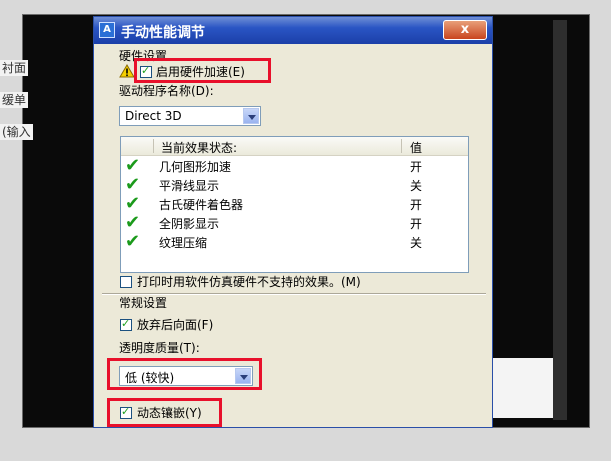  What do you see at coordinates (166, 91) in the screenshot?
I see `driver-name-label: 驱动程序名称(D):` at bounding box center [166, 91].